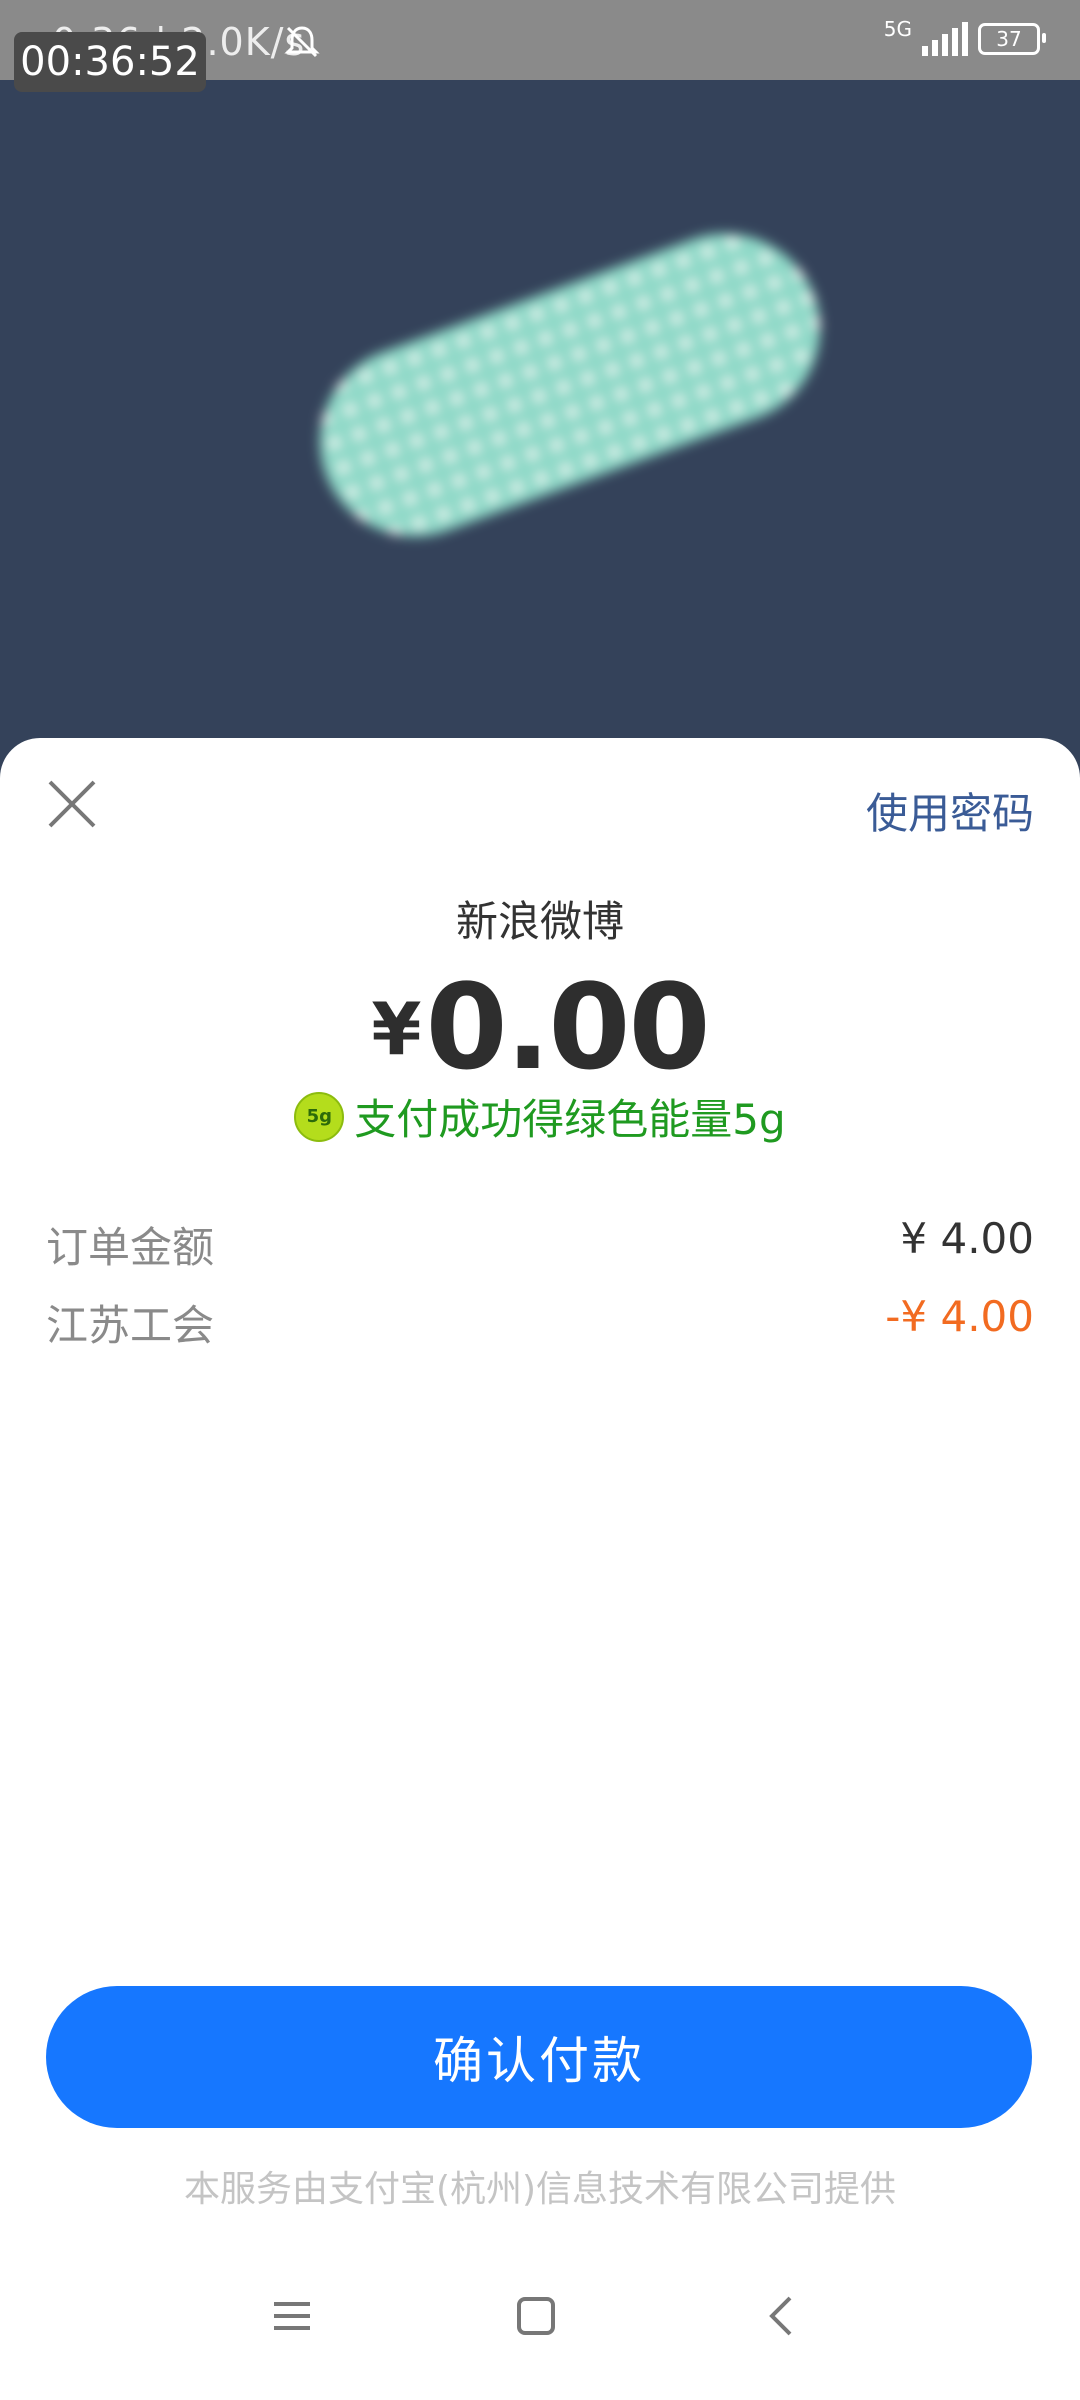 Image resolution: width=1080 pixels, height=2400 pixels. I want to click on amount-value: 0.00, so click(567, 1027).